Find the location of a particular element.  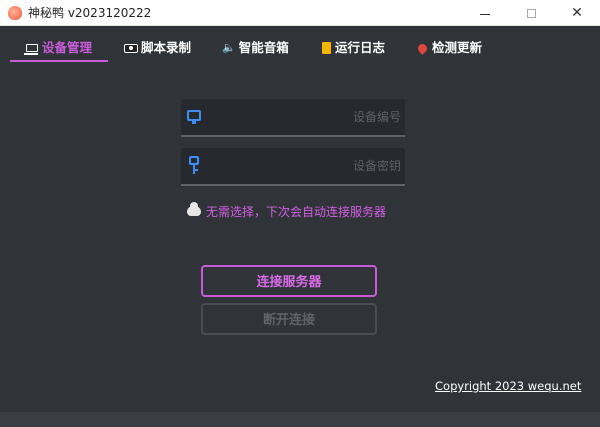

bottom-strip is located at coordinates (300, 419).